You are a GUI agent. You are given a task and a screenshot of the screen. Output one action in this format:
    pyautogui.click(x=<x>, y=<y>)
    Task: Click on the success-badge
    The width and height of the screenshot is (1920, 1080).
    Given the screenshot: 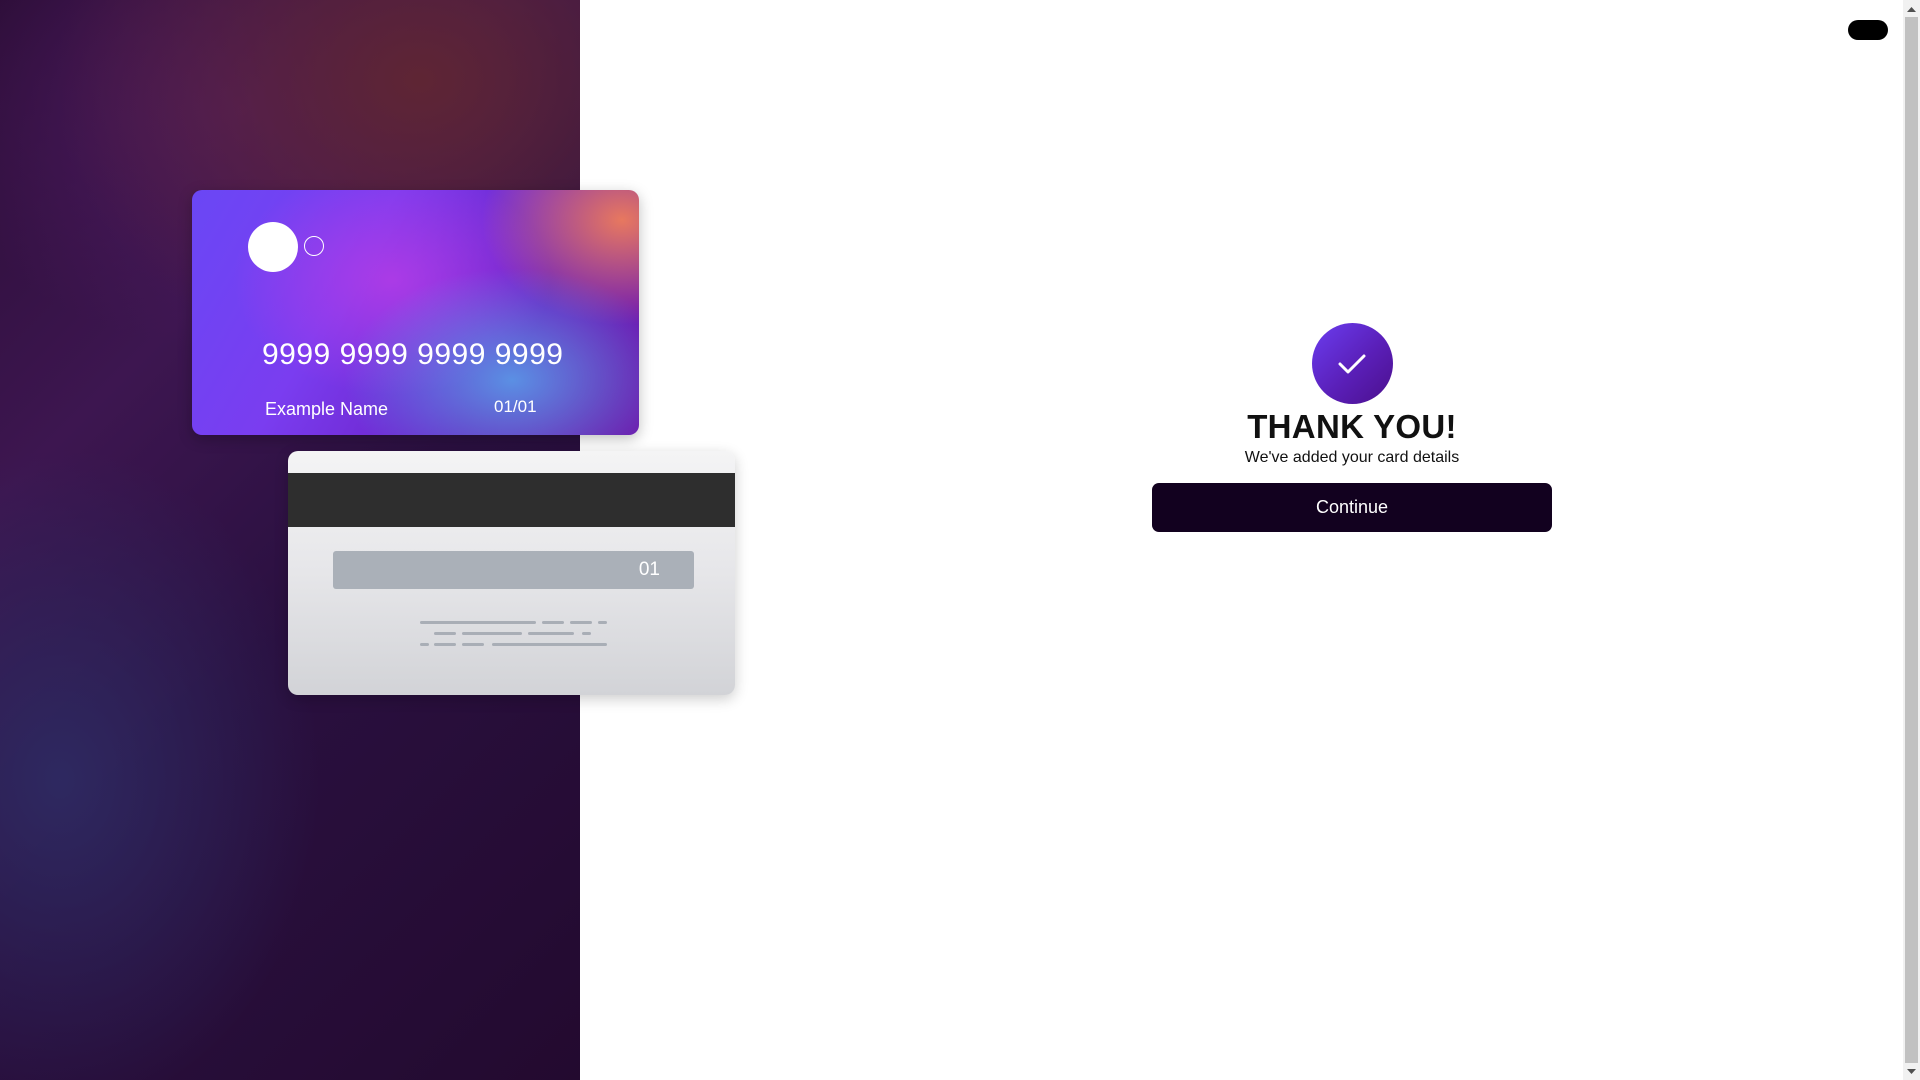 What is the action you would take?
    pyautogui.click(x=1352, y=363)
    